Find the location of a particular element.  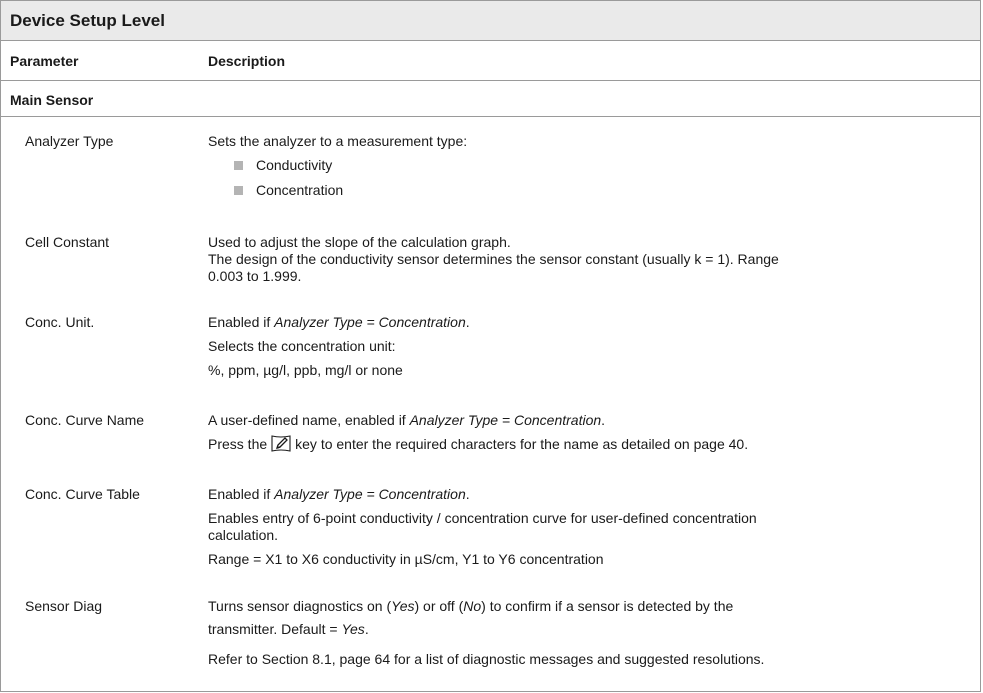

option-item: Concentration is located at coordinates (587, 190).